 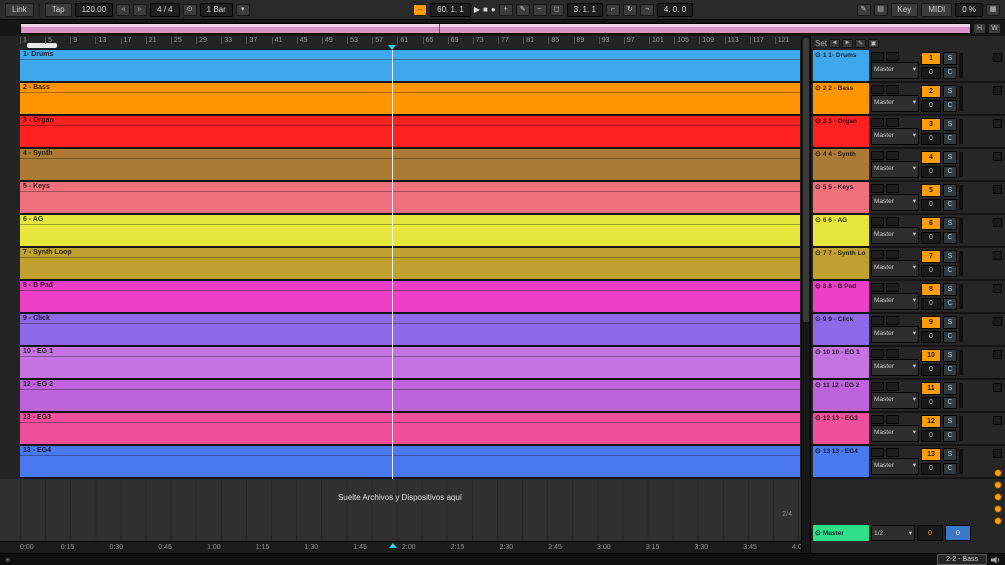 What do you see at coordinates (931, 388) in the screenshot?
I see `track-activator-button: 11` at bounding box center [931, 388].